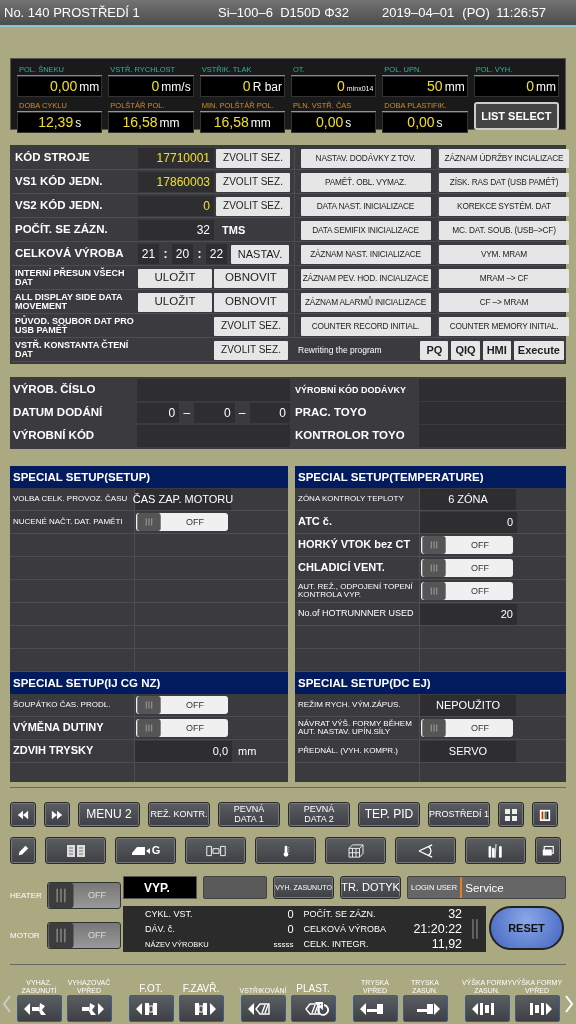  Describe the element at coordinates (526, 928) in the screenshot. I see `reset-button: RESET` at that location.